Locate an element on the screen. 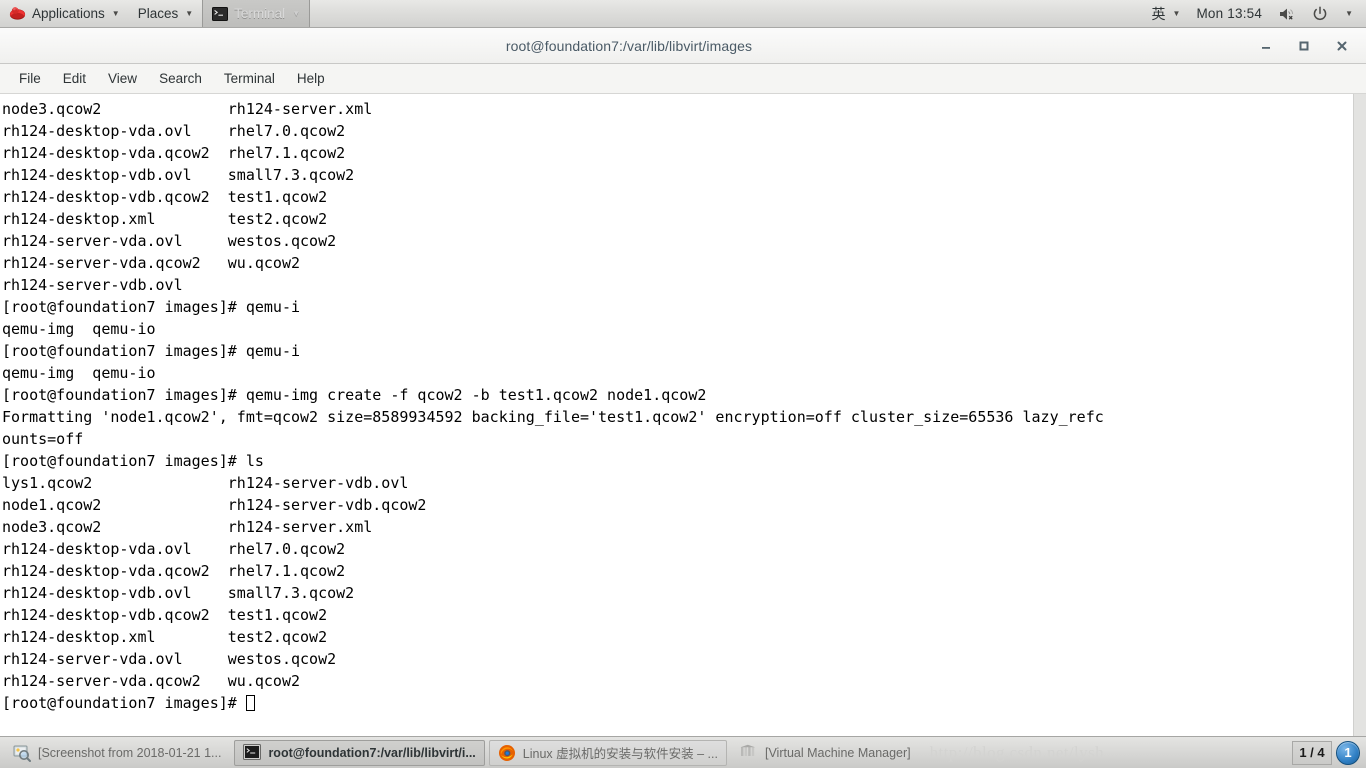 This screenshot has height=768, width=1366. terminal-scrollbar is located at coordinates (1359, 415).